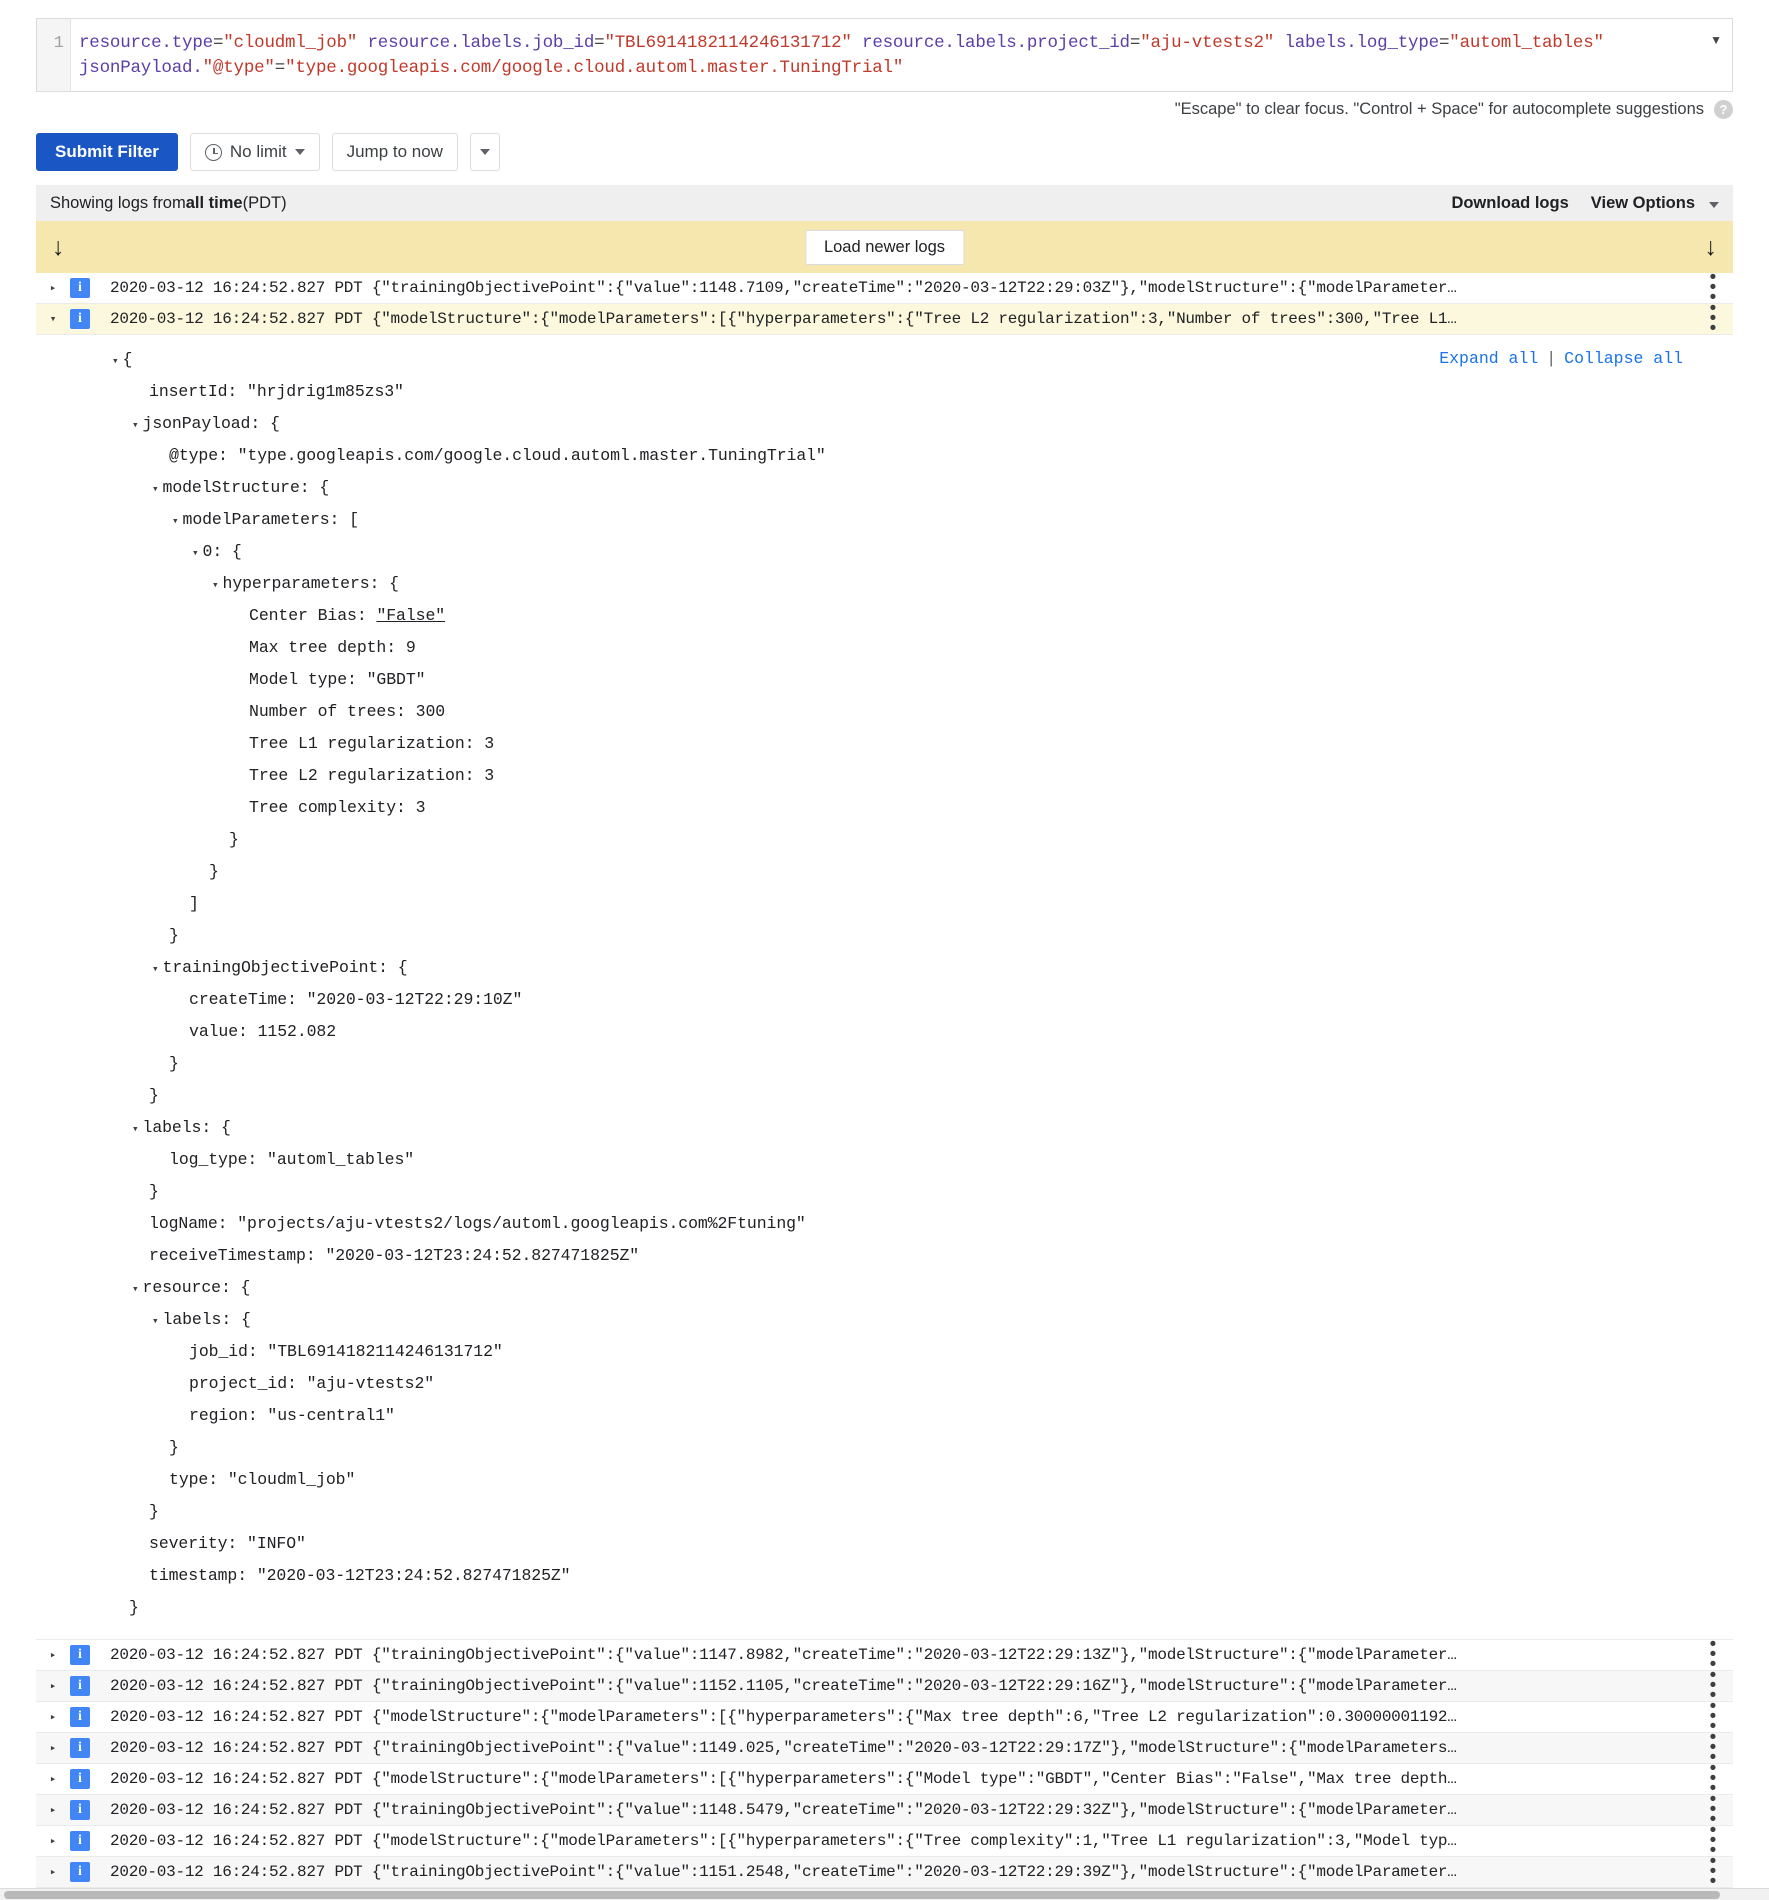  Describe the element at coordinates (1488, 358) in the screenshot. I see `expand-all-link: Expand all` at that location.